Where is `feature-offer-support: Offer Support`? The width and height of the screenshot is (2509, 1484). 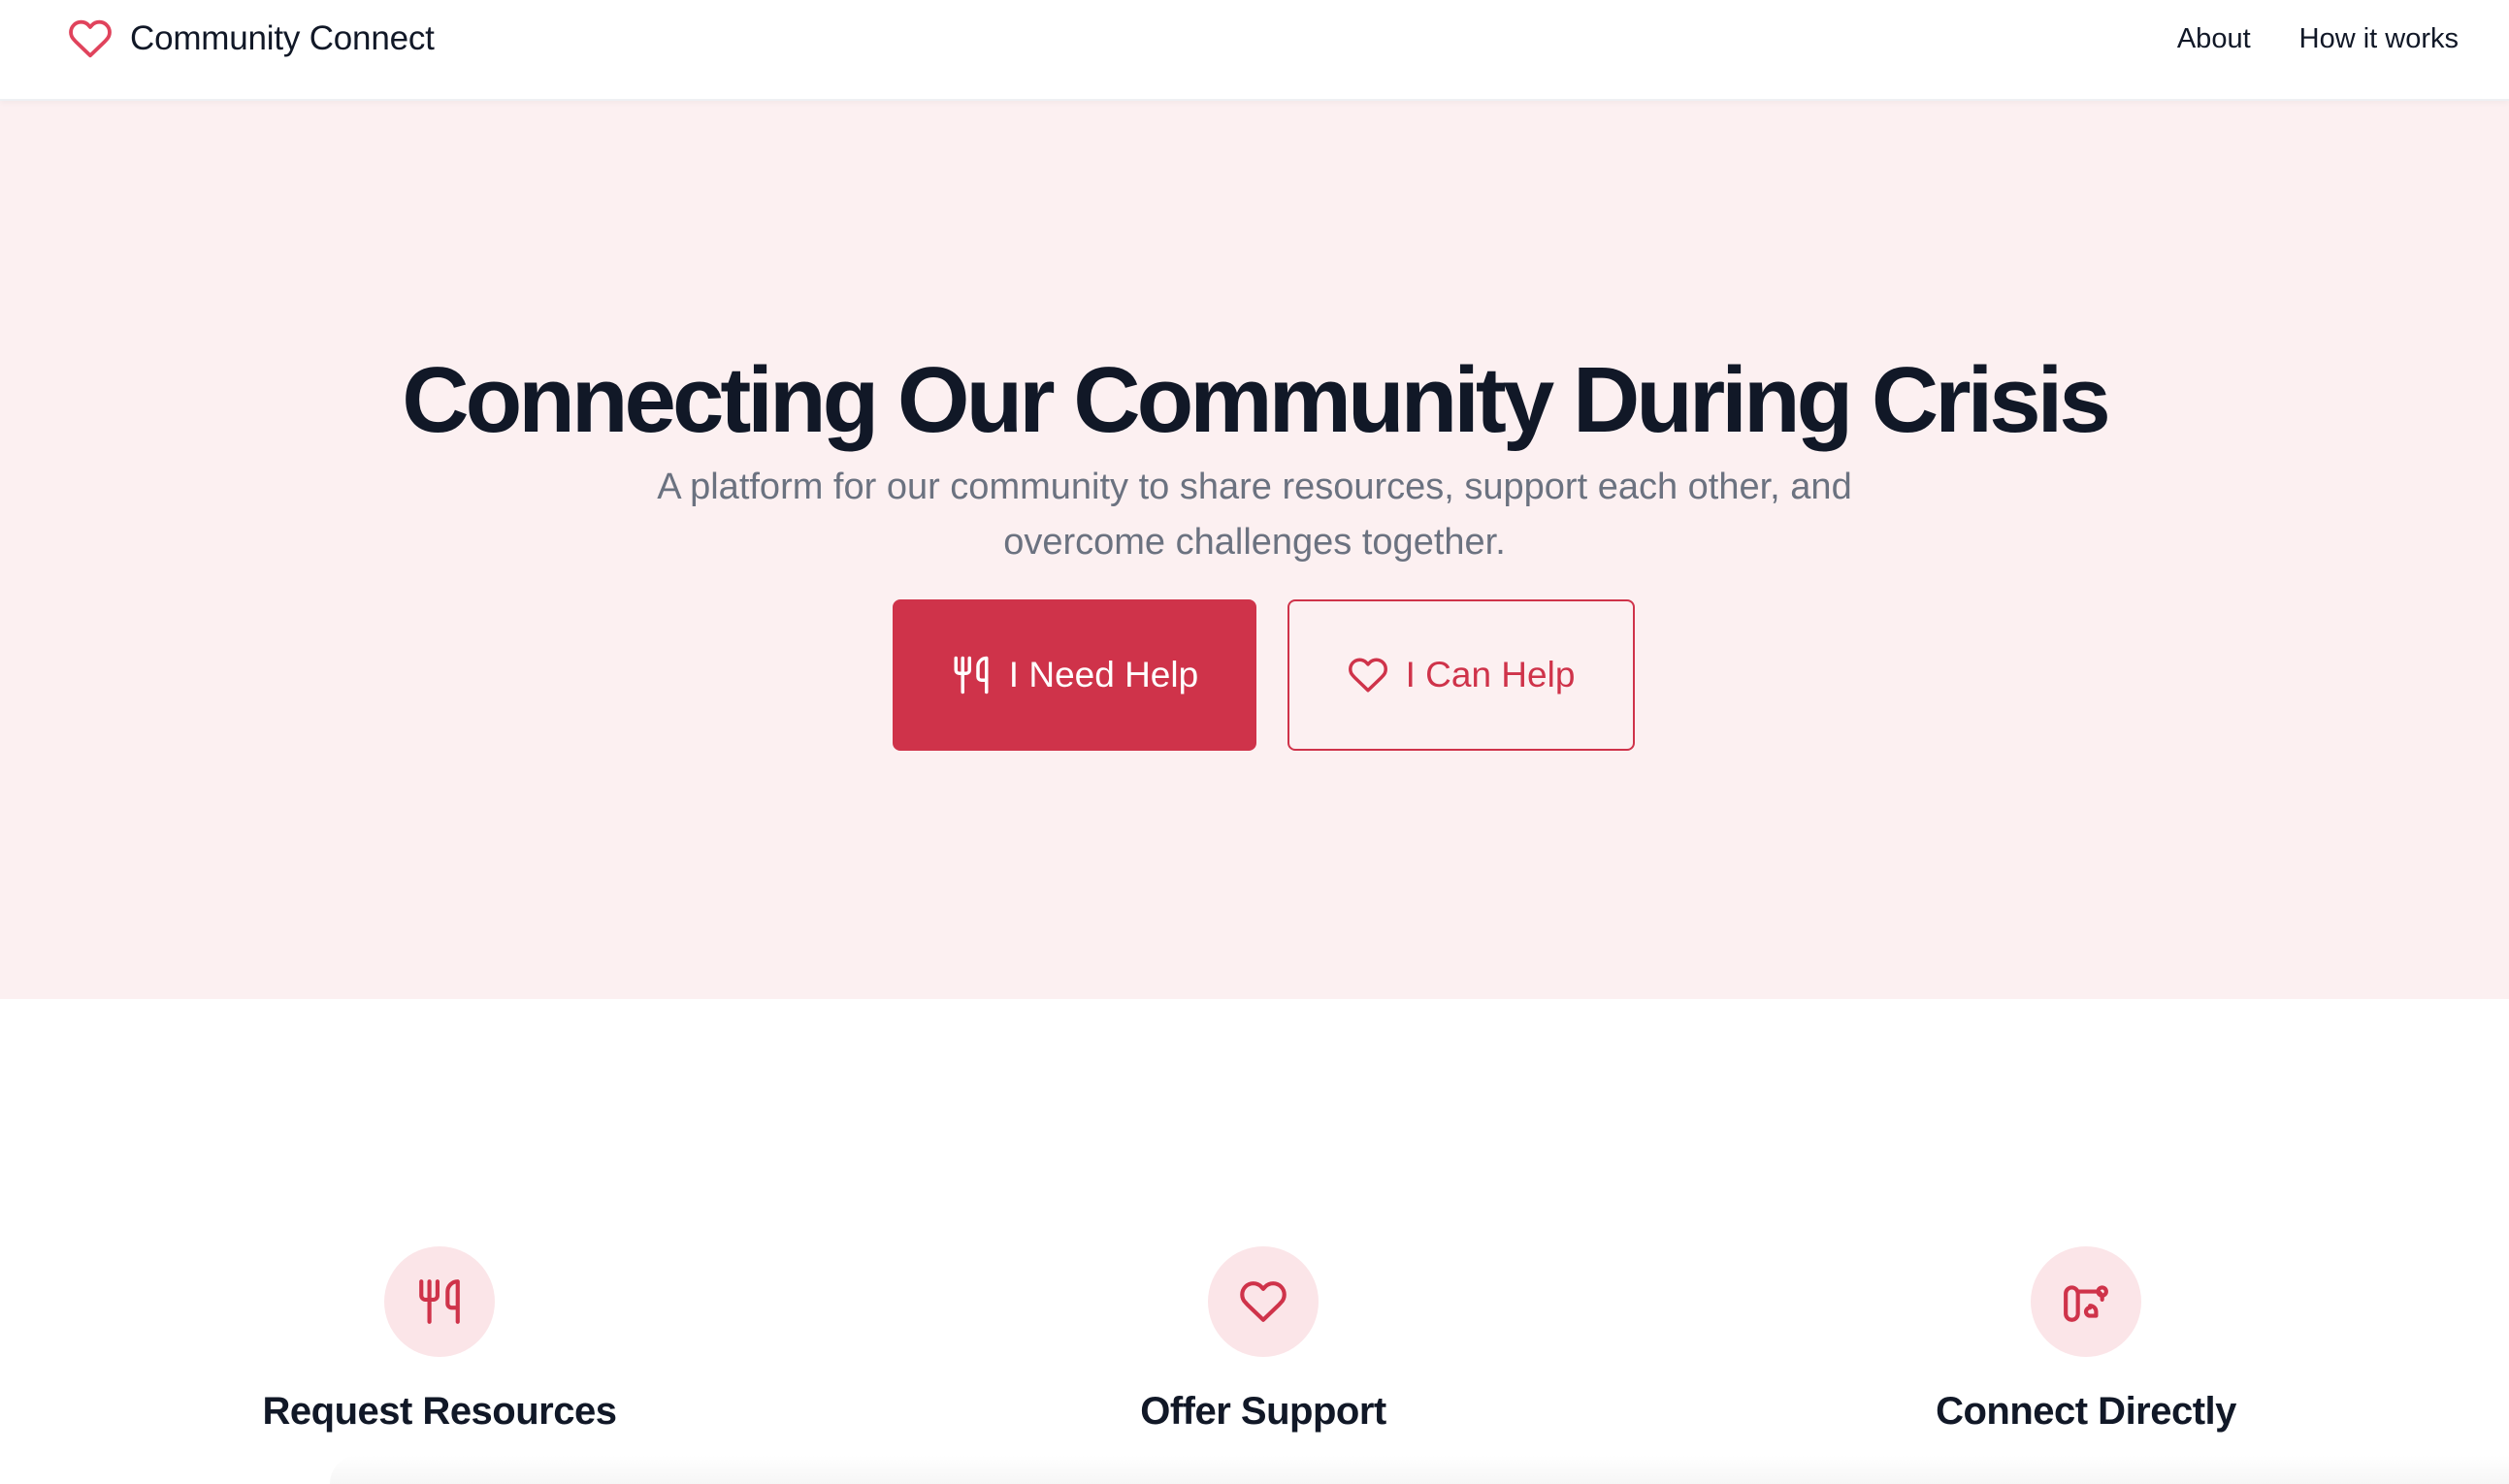
feature-offer-support: Offer Support is located at coordinates (1263, 1340).